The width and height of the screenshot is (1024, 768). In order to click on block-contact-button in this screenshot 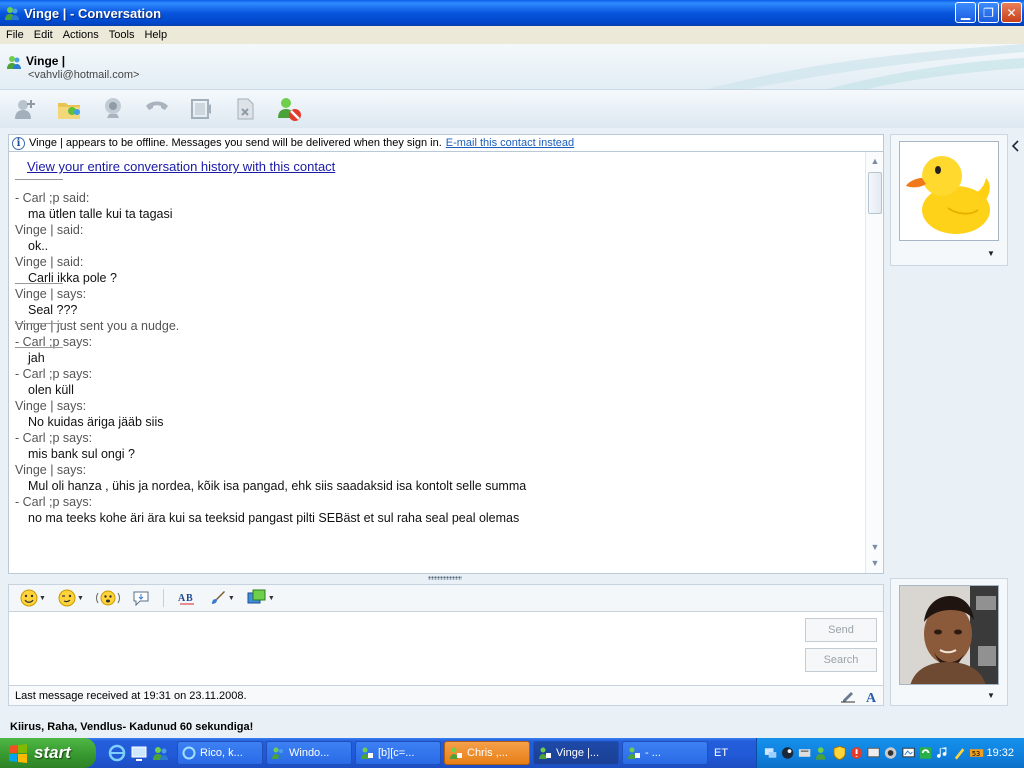, I will do `click(289, 109)`.